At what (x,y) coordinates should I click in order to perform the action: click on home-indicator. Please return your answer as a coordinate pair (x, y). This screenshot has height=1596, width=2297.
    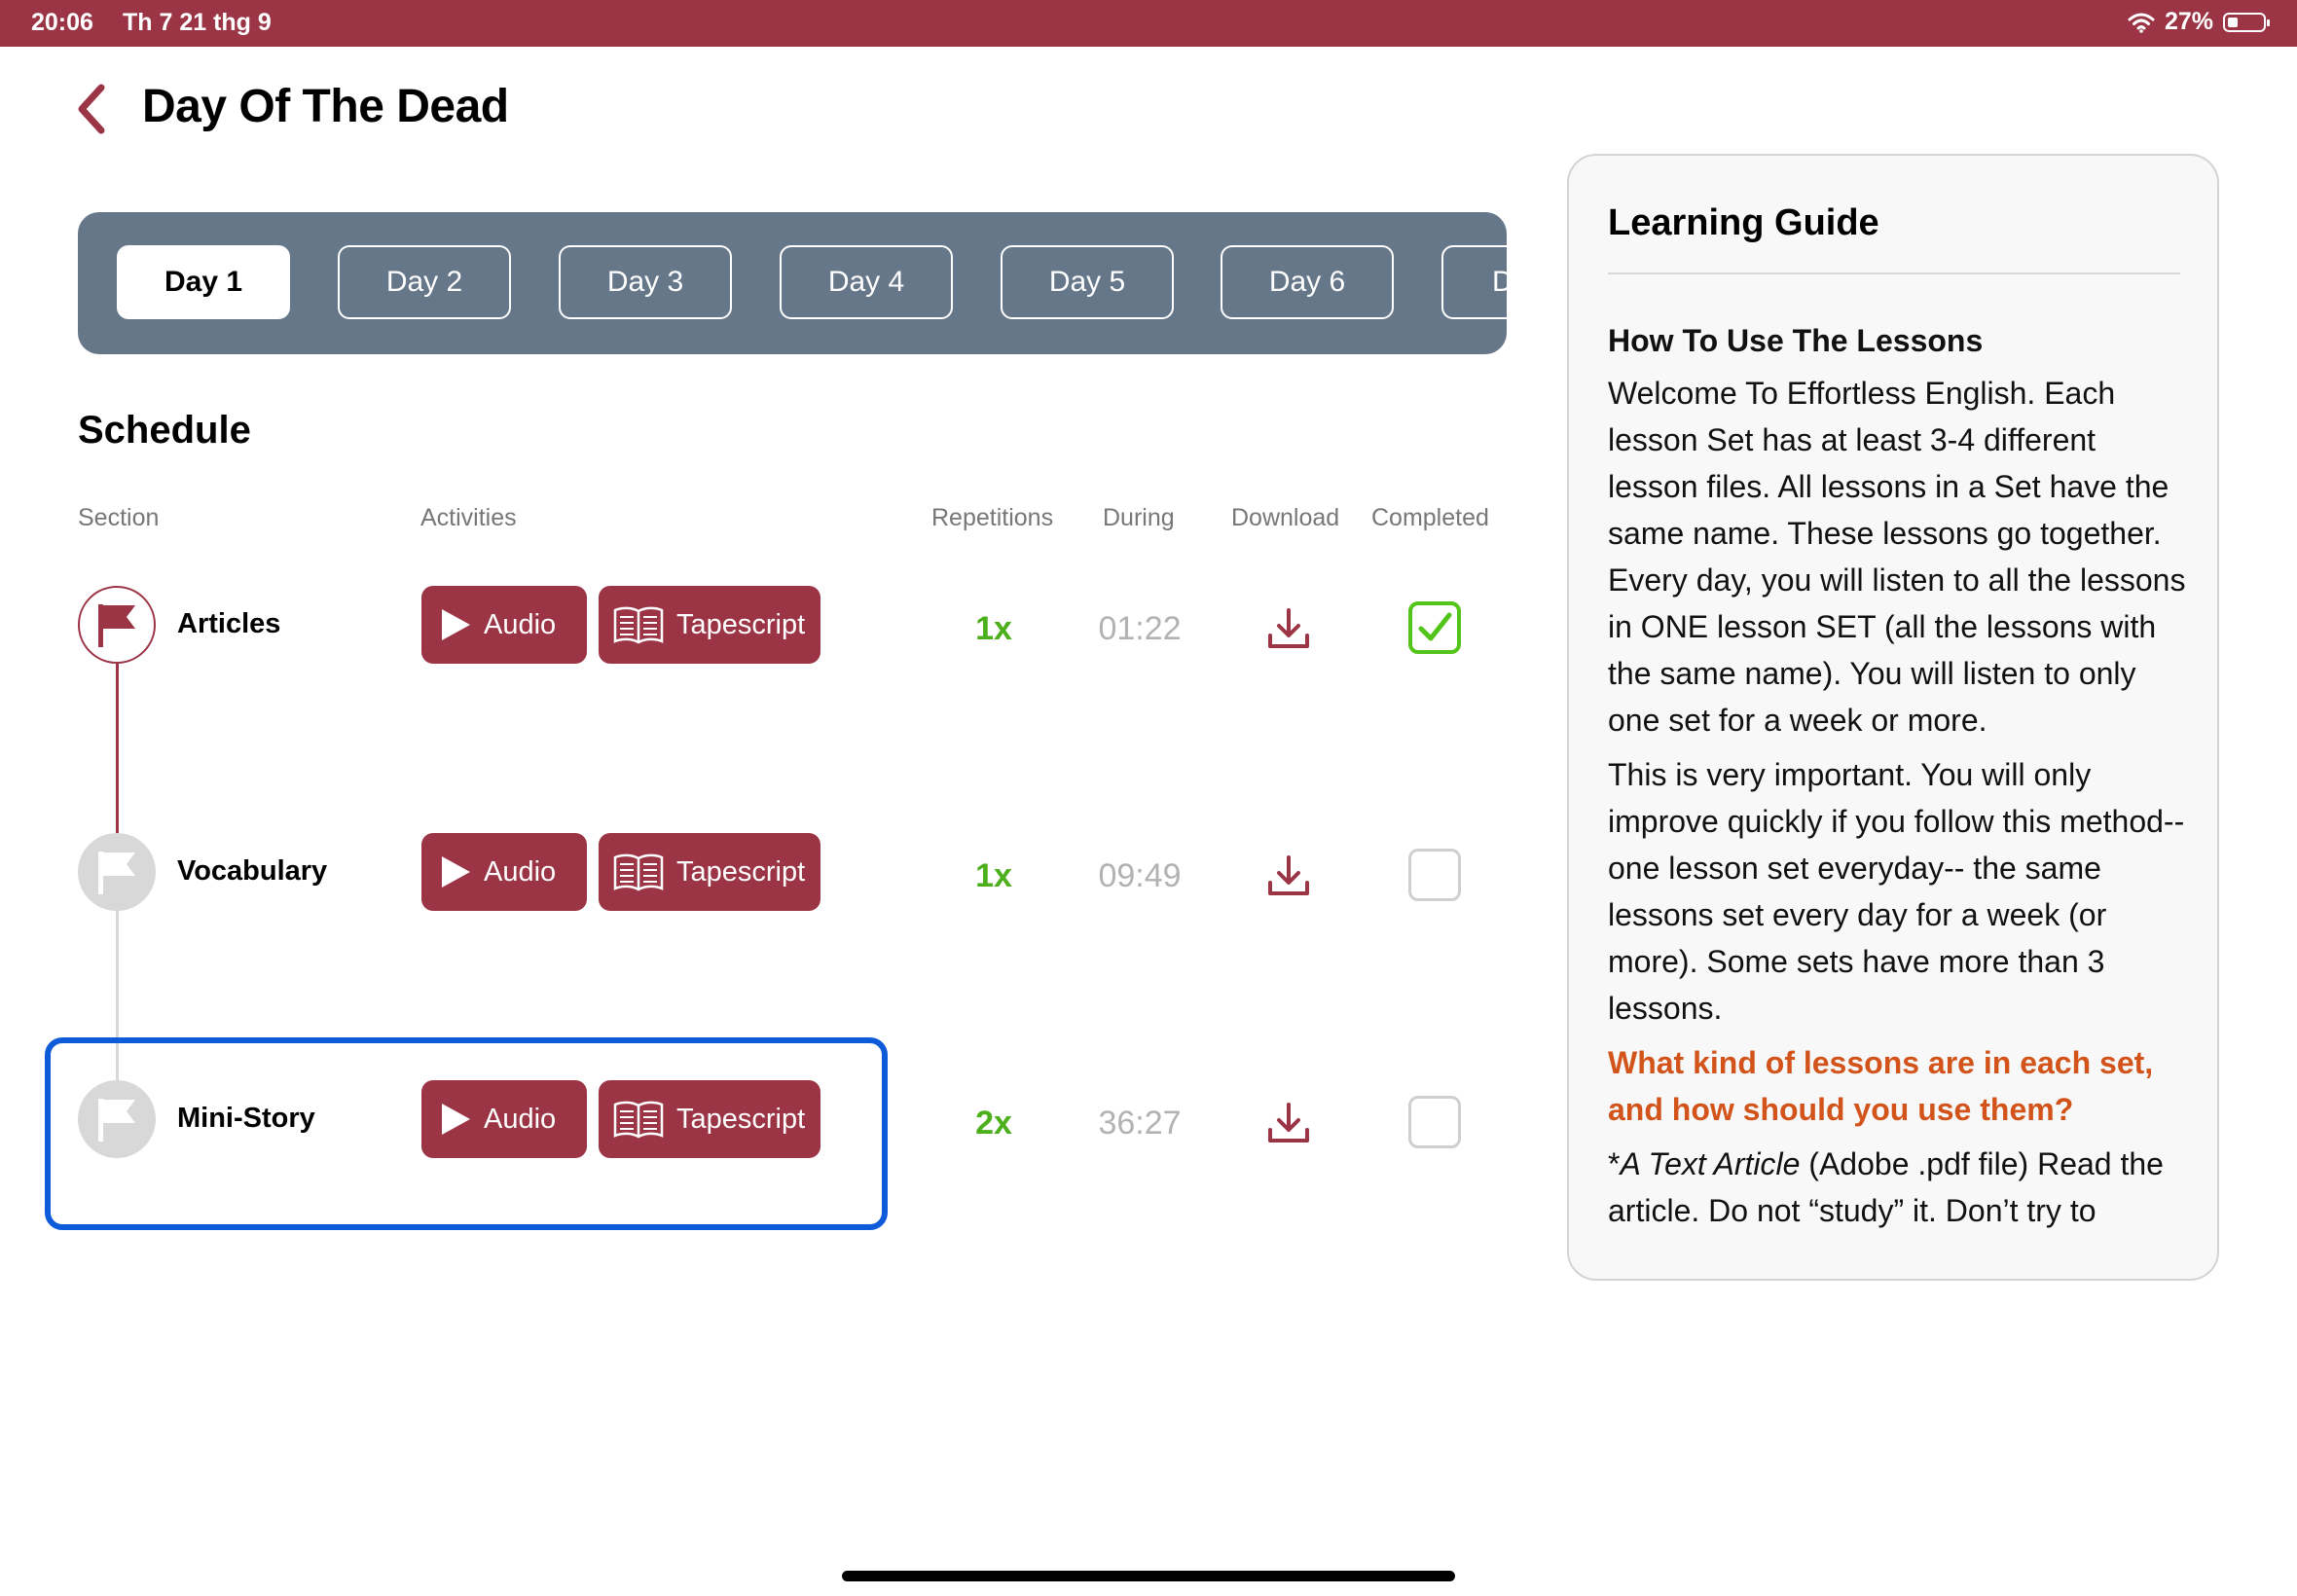
    Looking at the image, I should click on (1148, 1576).